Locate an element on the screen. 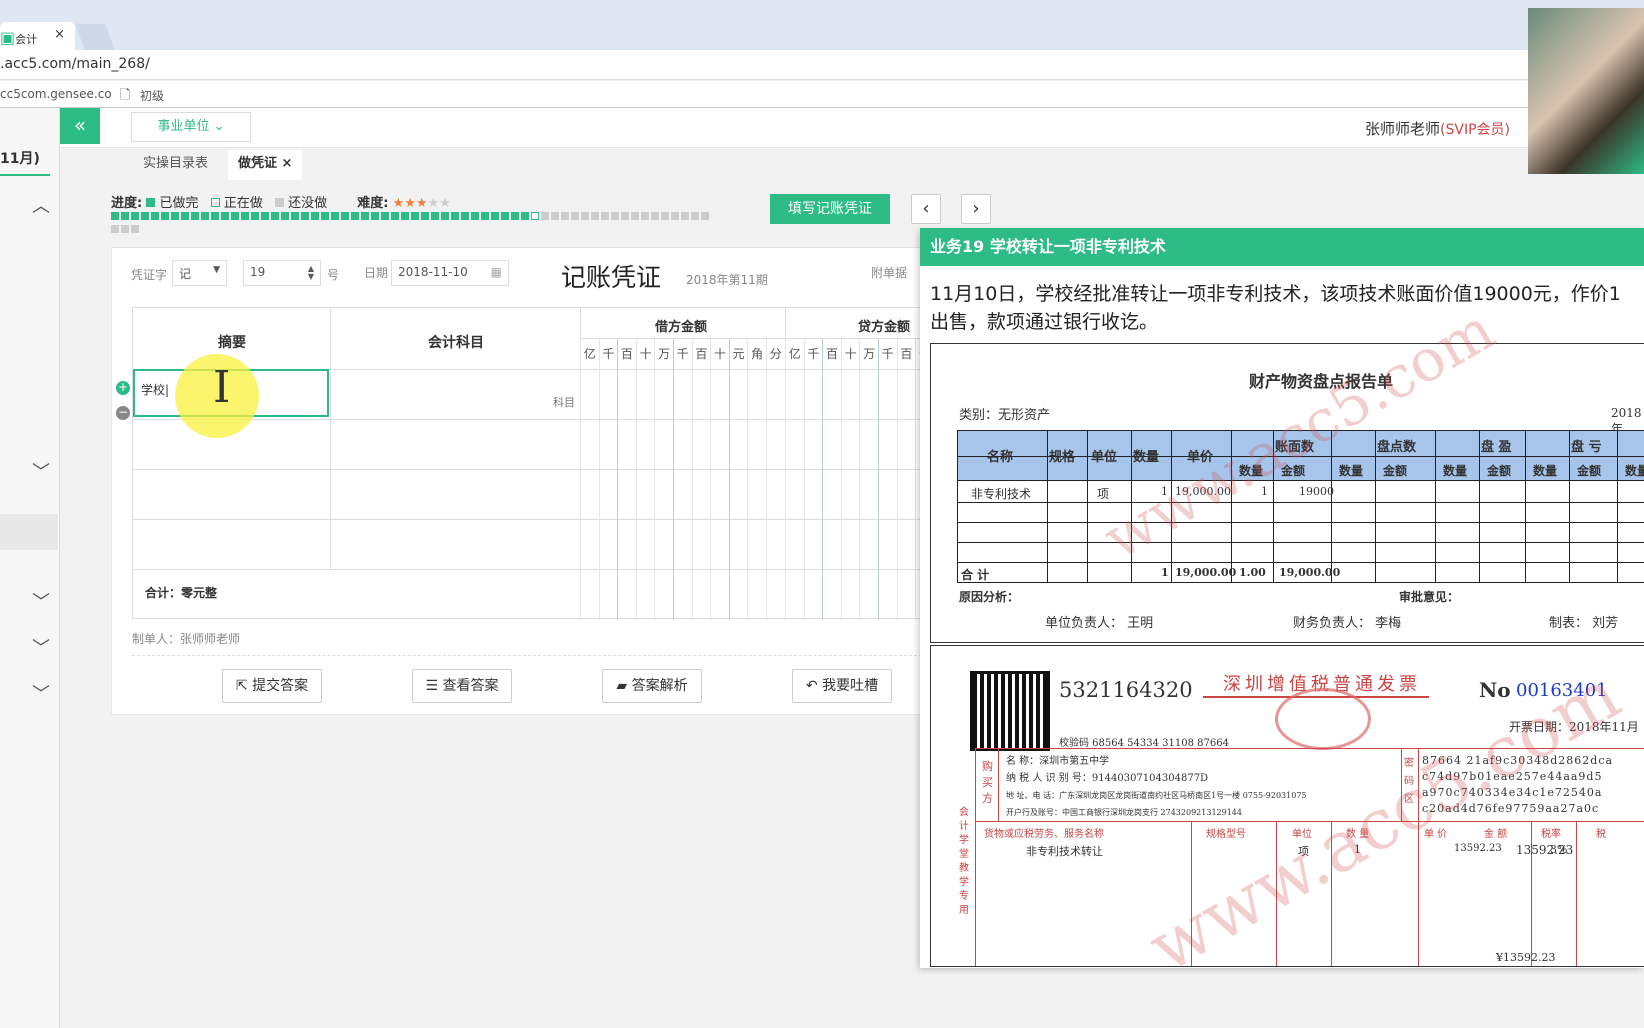 The image size is (1644, 1028). spinner-icon: ▲ ▼ is located at coordinates (311, 273).